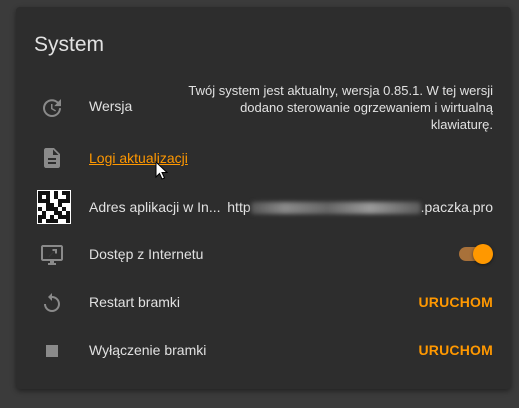 This screenshot has width=519, height=408. I want to click on update-icon, so click(52, 108).